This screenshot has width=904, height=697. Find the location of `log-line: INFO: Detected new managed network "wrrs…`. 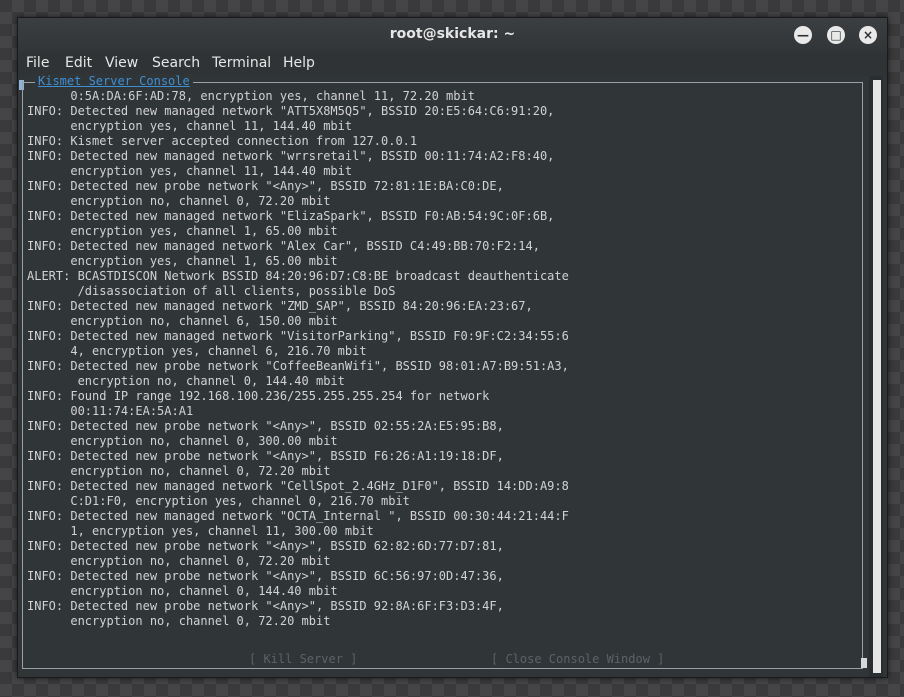

log-line: INFO: Detected new managed network "wrrs… is located at coordinates (291, 156).